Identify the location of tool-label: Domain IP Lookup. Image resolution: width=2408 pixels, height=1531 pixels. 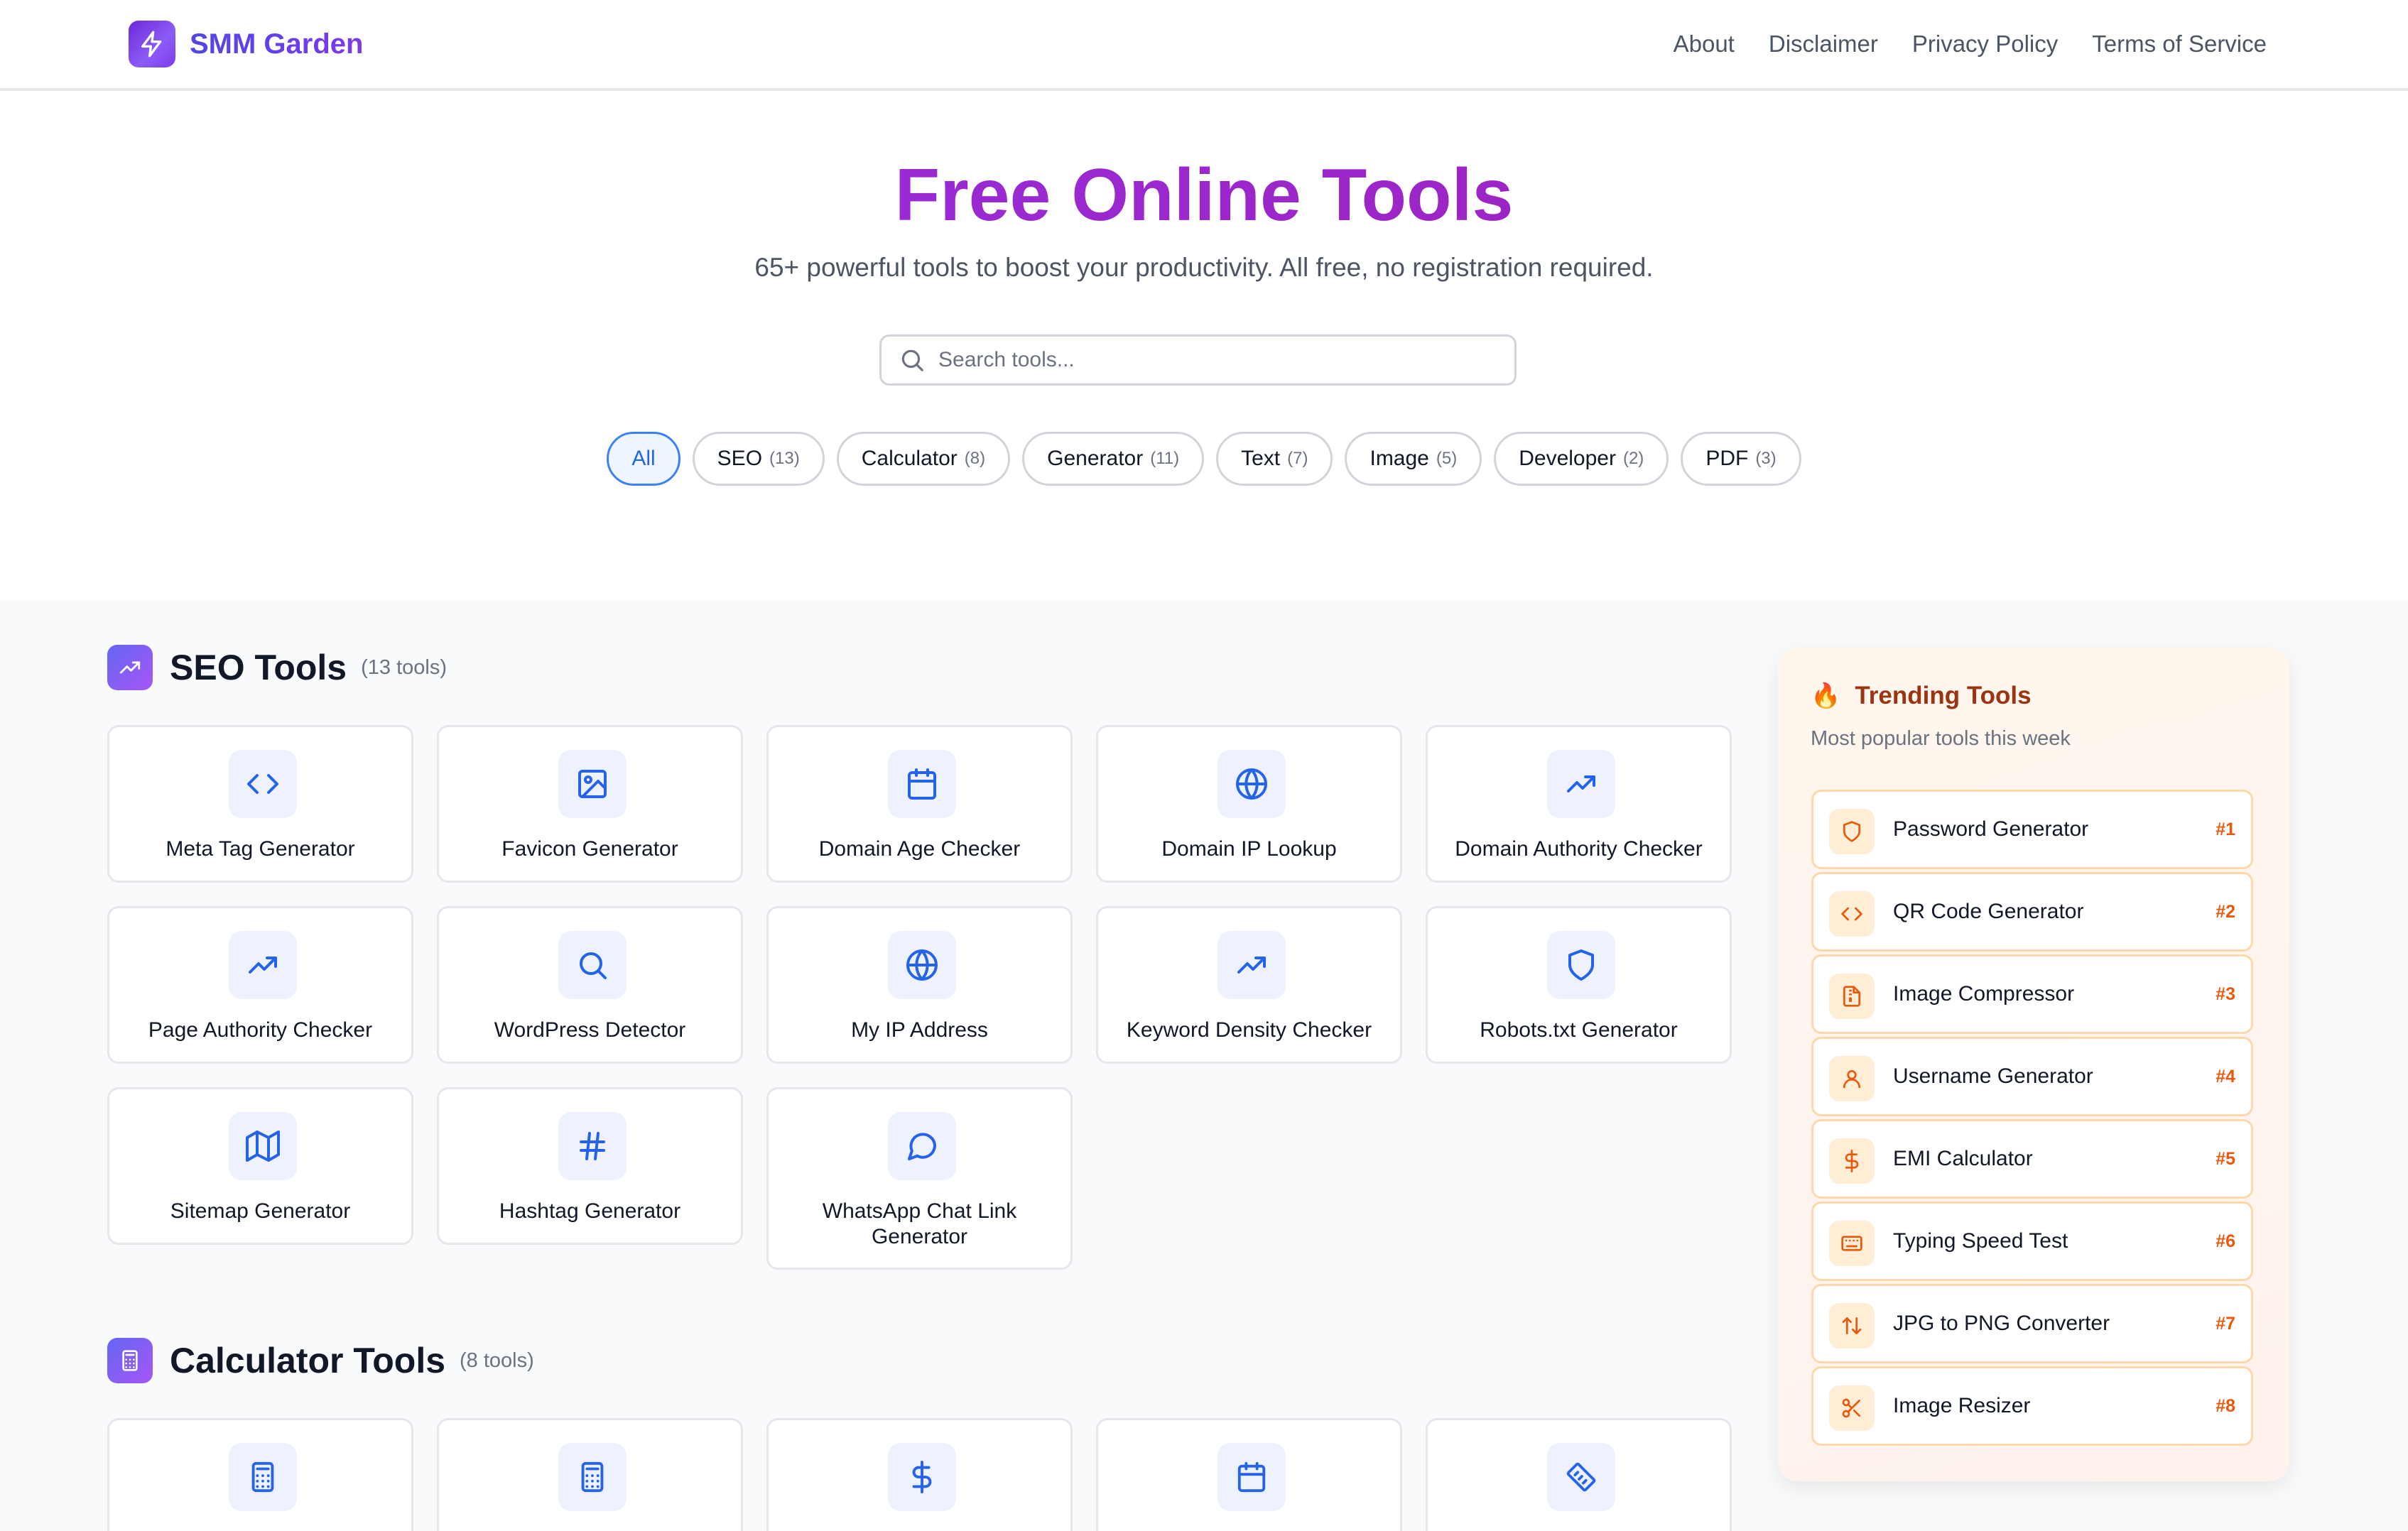
(1249, 849).